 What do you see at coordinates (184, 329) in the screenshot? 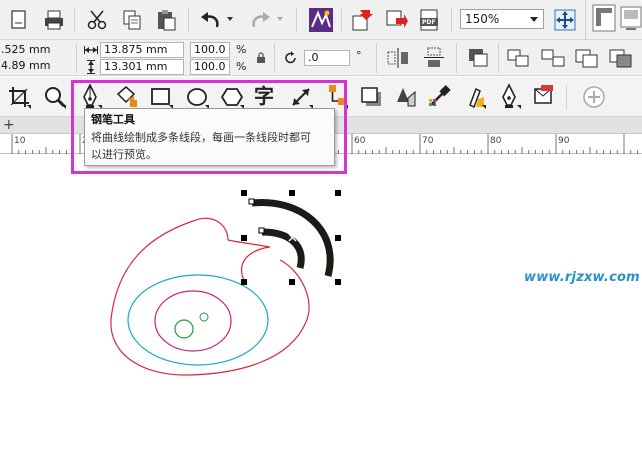
I see `green-circle-large` at bounding box center [184, 329].